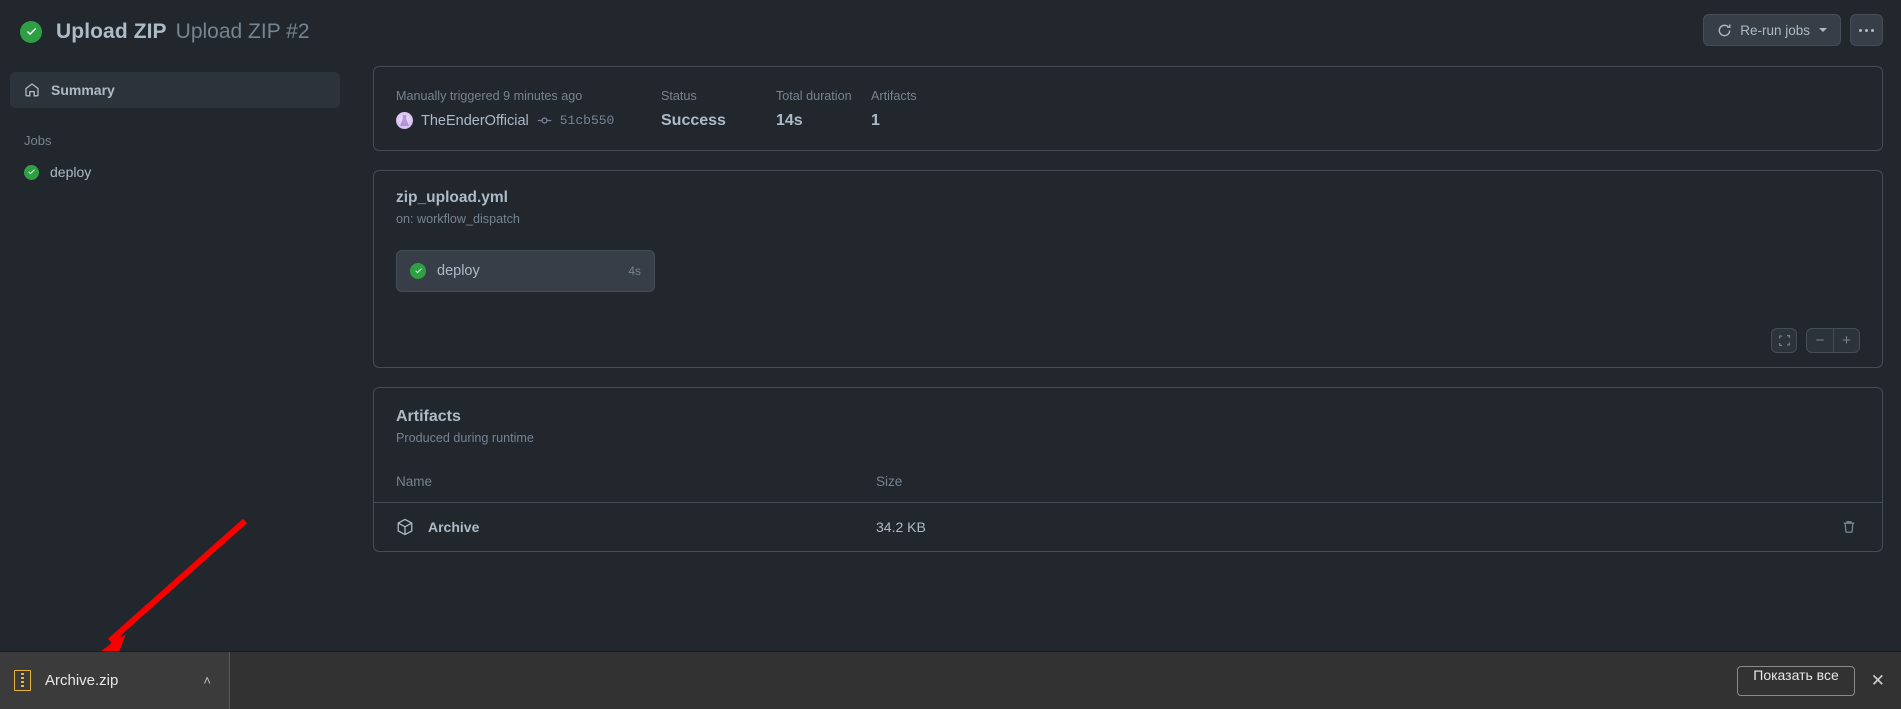 The image size is (1901, 709). I want to click on header-left-group: Upload ZIP Upload ZIP #2, so click(155, 32).